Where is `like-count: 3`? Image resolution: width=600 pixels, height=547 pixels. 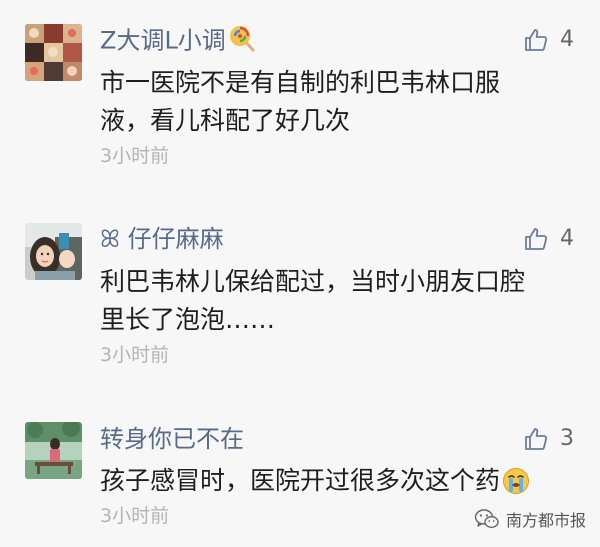 like-count: 3 is located at coordinates (567, 438).